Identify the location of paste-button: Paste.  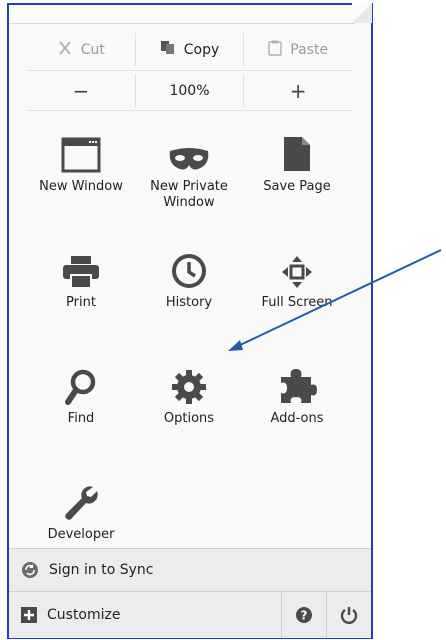
(297, 49).